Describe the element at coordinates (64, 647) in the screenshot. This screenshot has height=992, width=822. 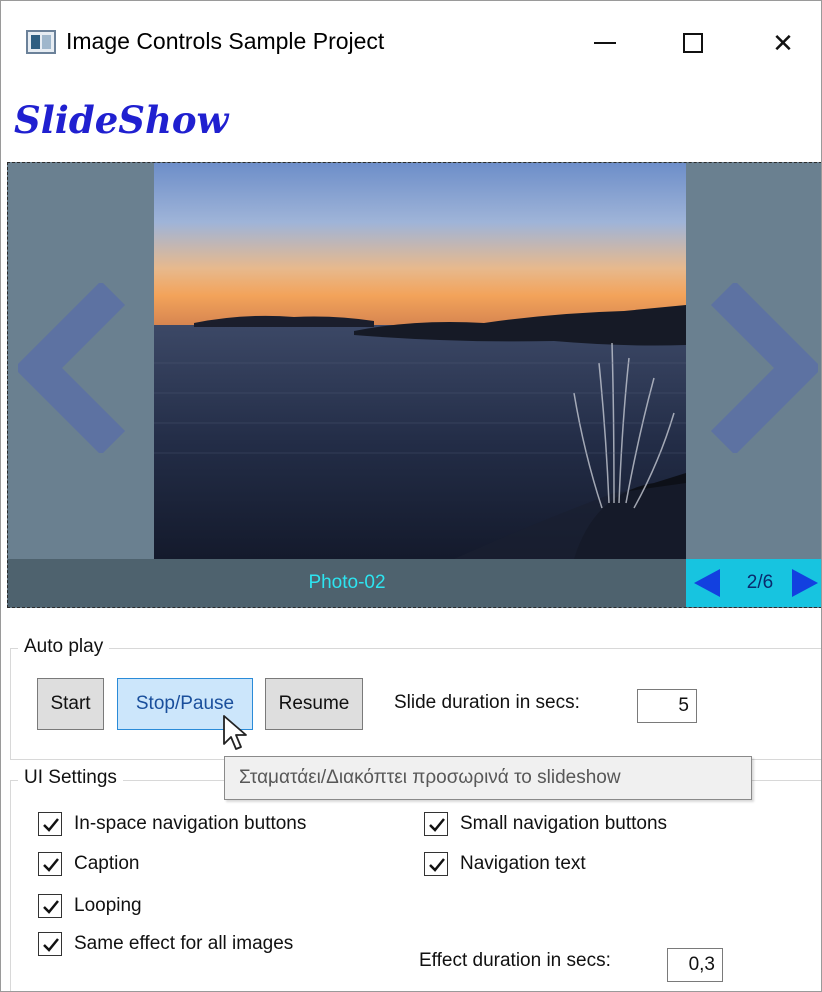
I see `auto-play-group-label: Auto play` at that location.